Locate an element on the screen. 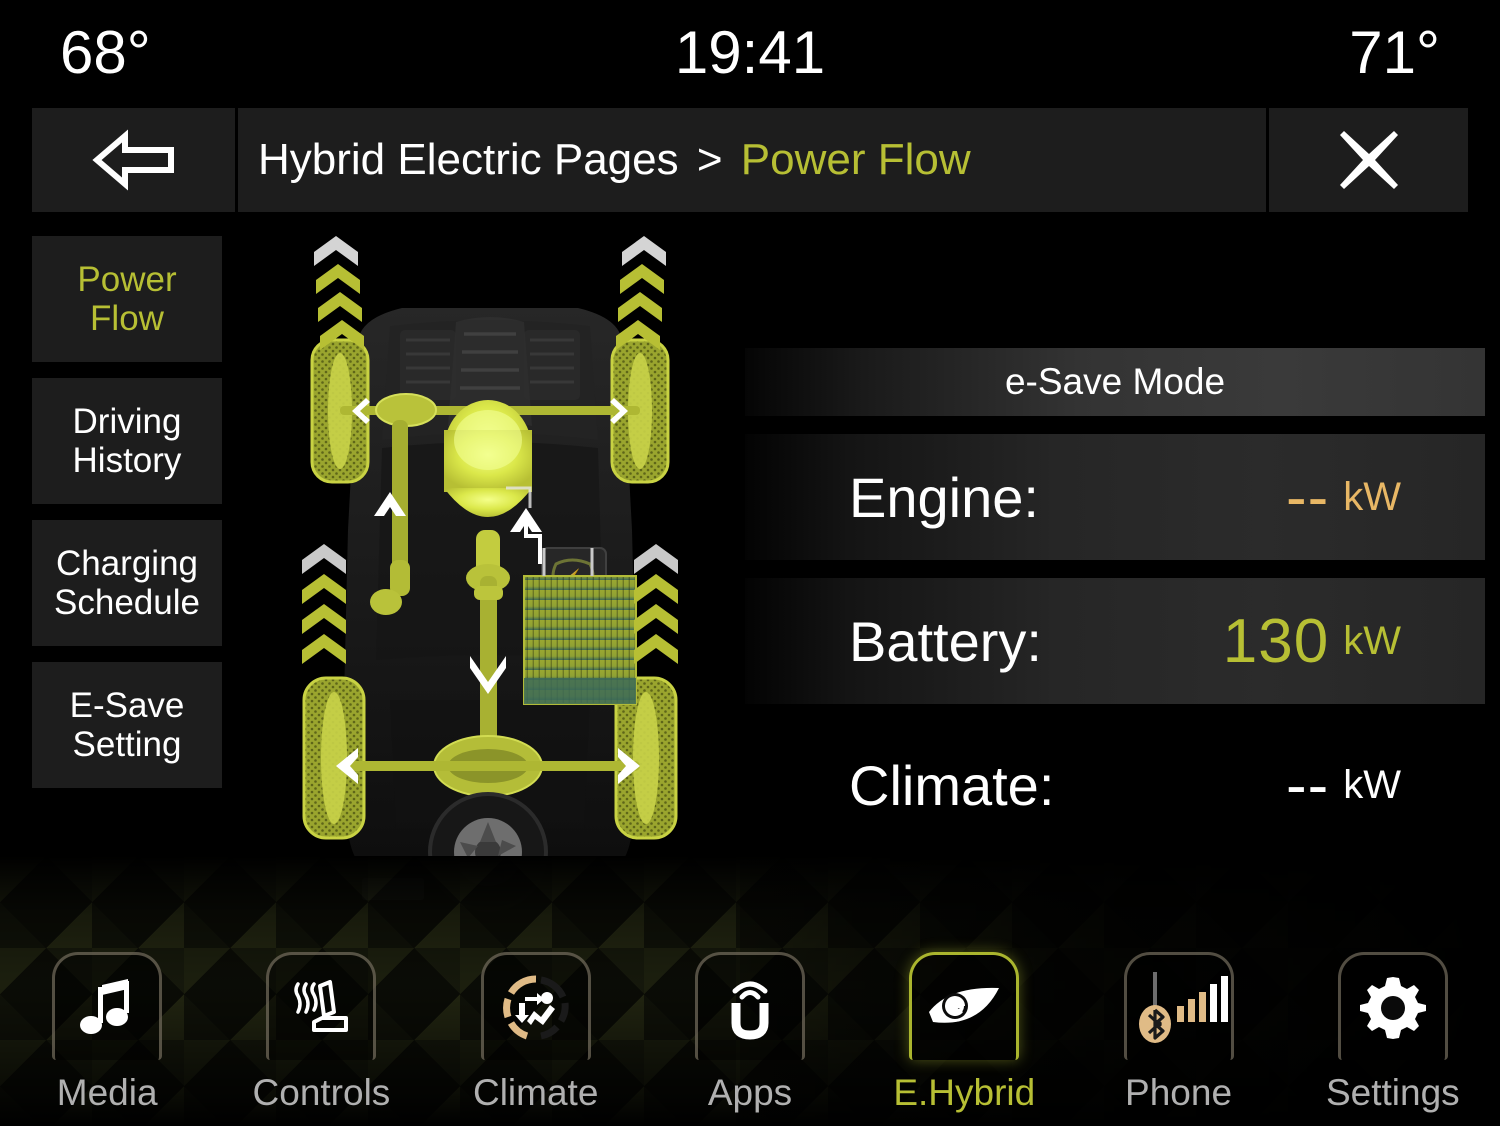 This screenshot has height=1126, width=1500. close-button is located at coordinates (1368, 160).